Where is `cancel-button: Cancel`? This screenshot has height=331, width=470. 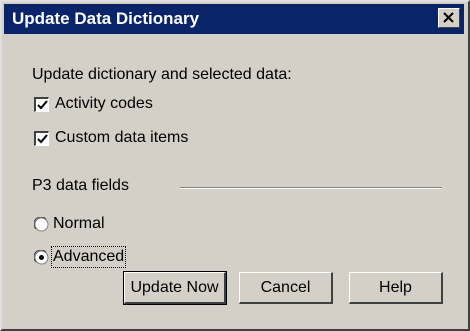
cancel-button: Cancel is located at coordinates (286, 288).